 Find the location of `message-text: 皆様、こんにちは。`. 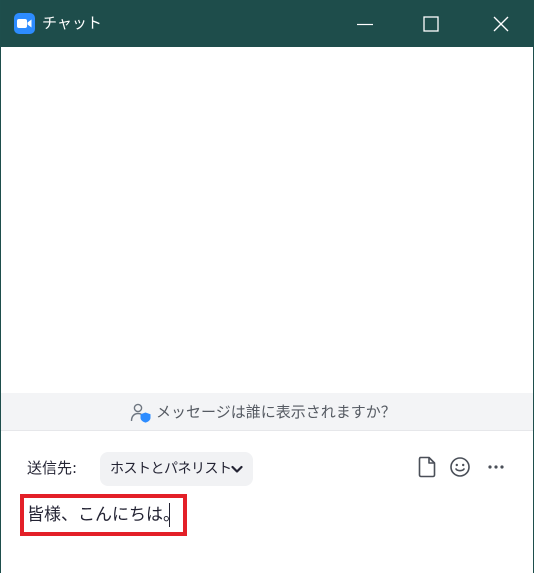

message-text: 皆様、こんにちは。 is located at coordinates (103, 515).